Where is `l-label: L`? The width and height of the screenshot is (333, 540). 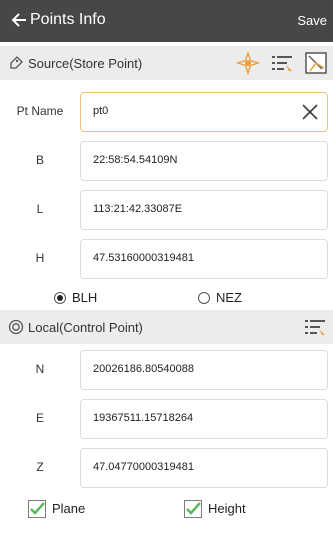
l-label: L is located at coordinates (40, 209).